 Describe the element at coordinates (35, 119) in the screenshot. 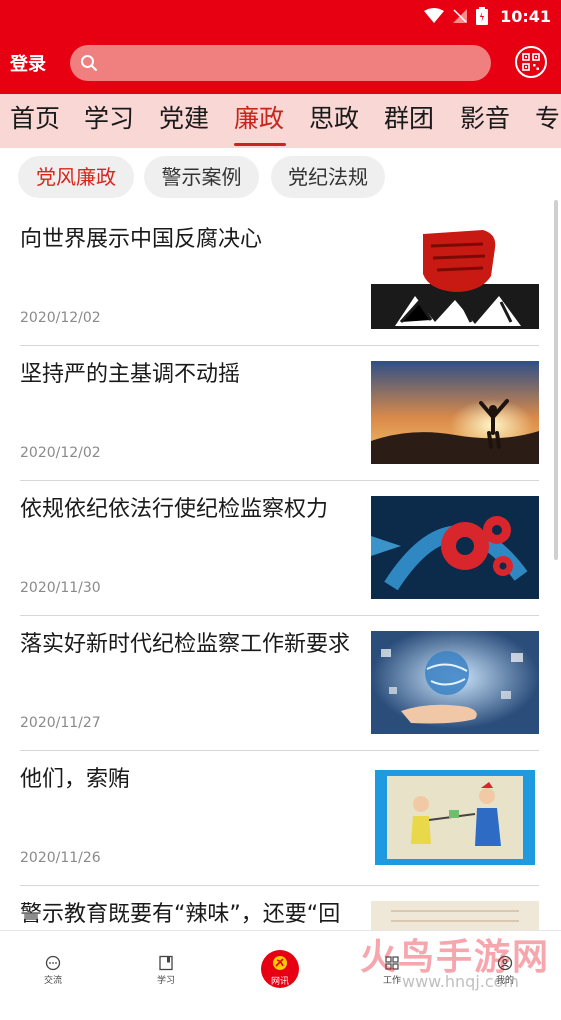

I see `tab-home: 首页` at that location.